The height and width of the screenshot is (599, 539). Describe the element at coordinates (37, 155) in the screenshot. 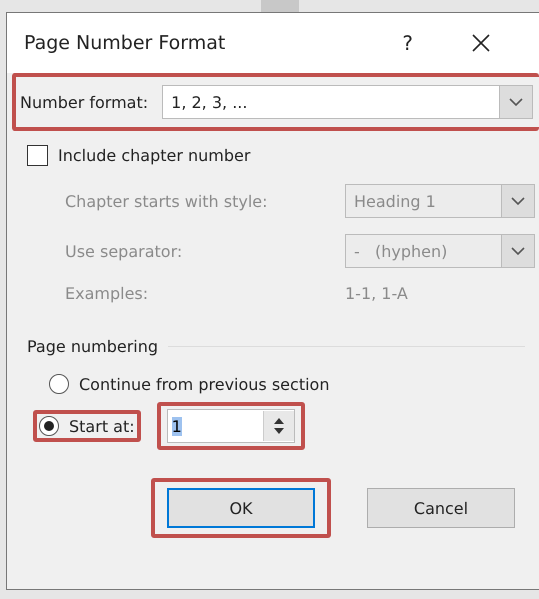

I see `checkbox` at that location.